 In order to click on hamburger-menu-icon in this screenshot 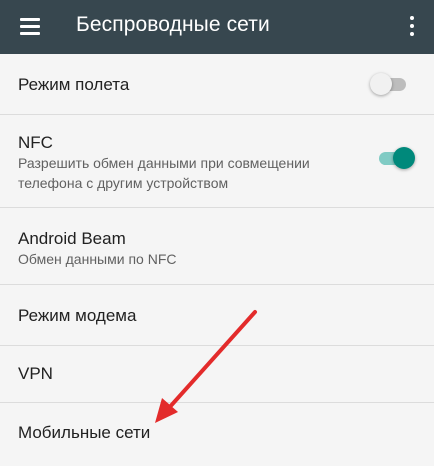, I will do `click(30, 26)`.